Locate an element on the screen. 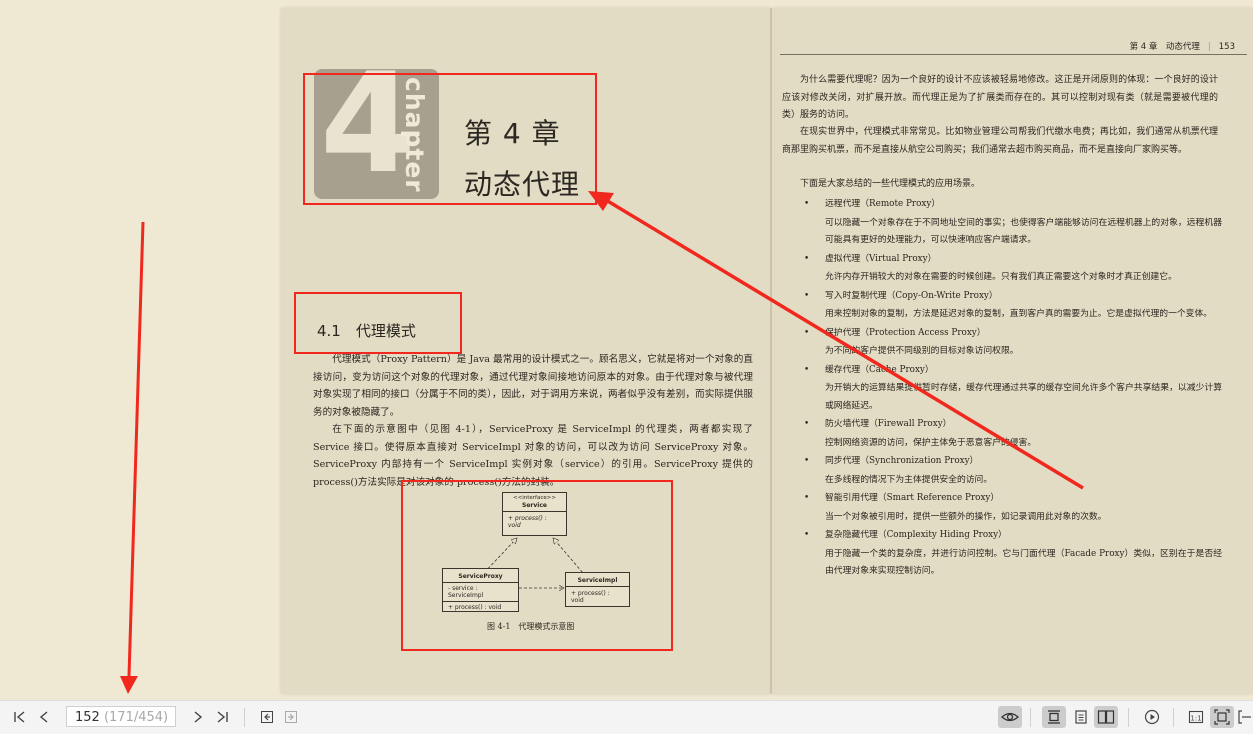  forward-icon is located at coordinates (291, 717).